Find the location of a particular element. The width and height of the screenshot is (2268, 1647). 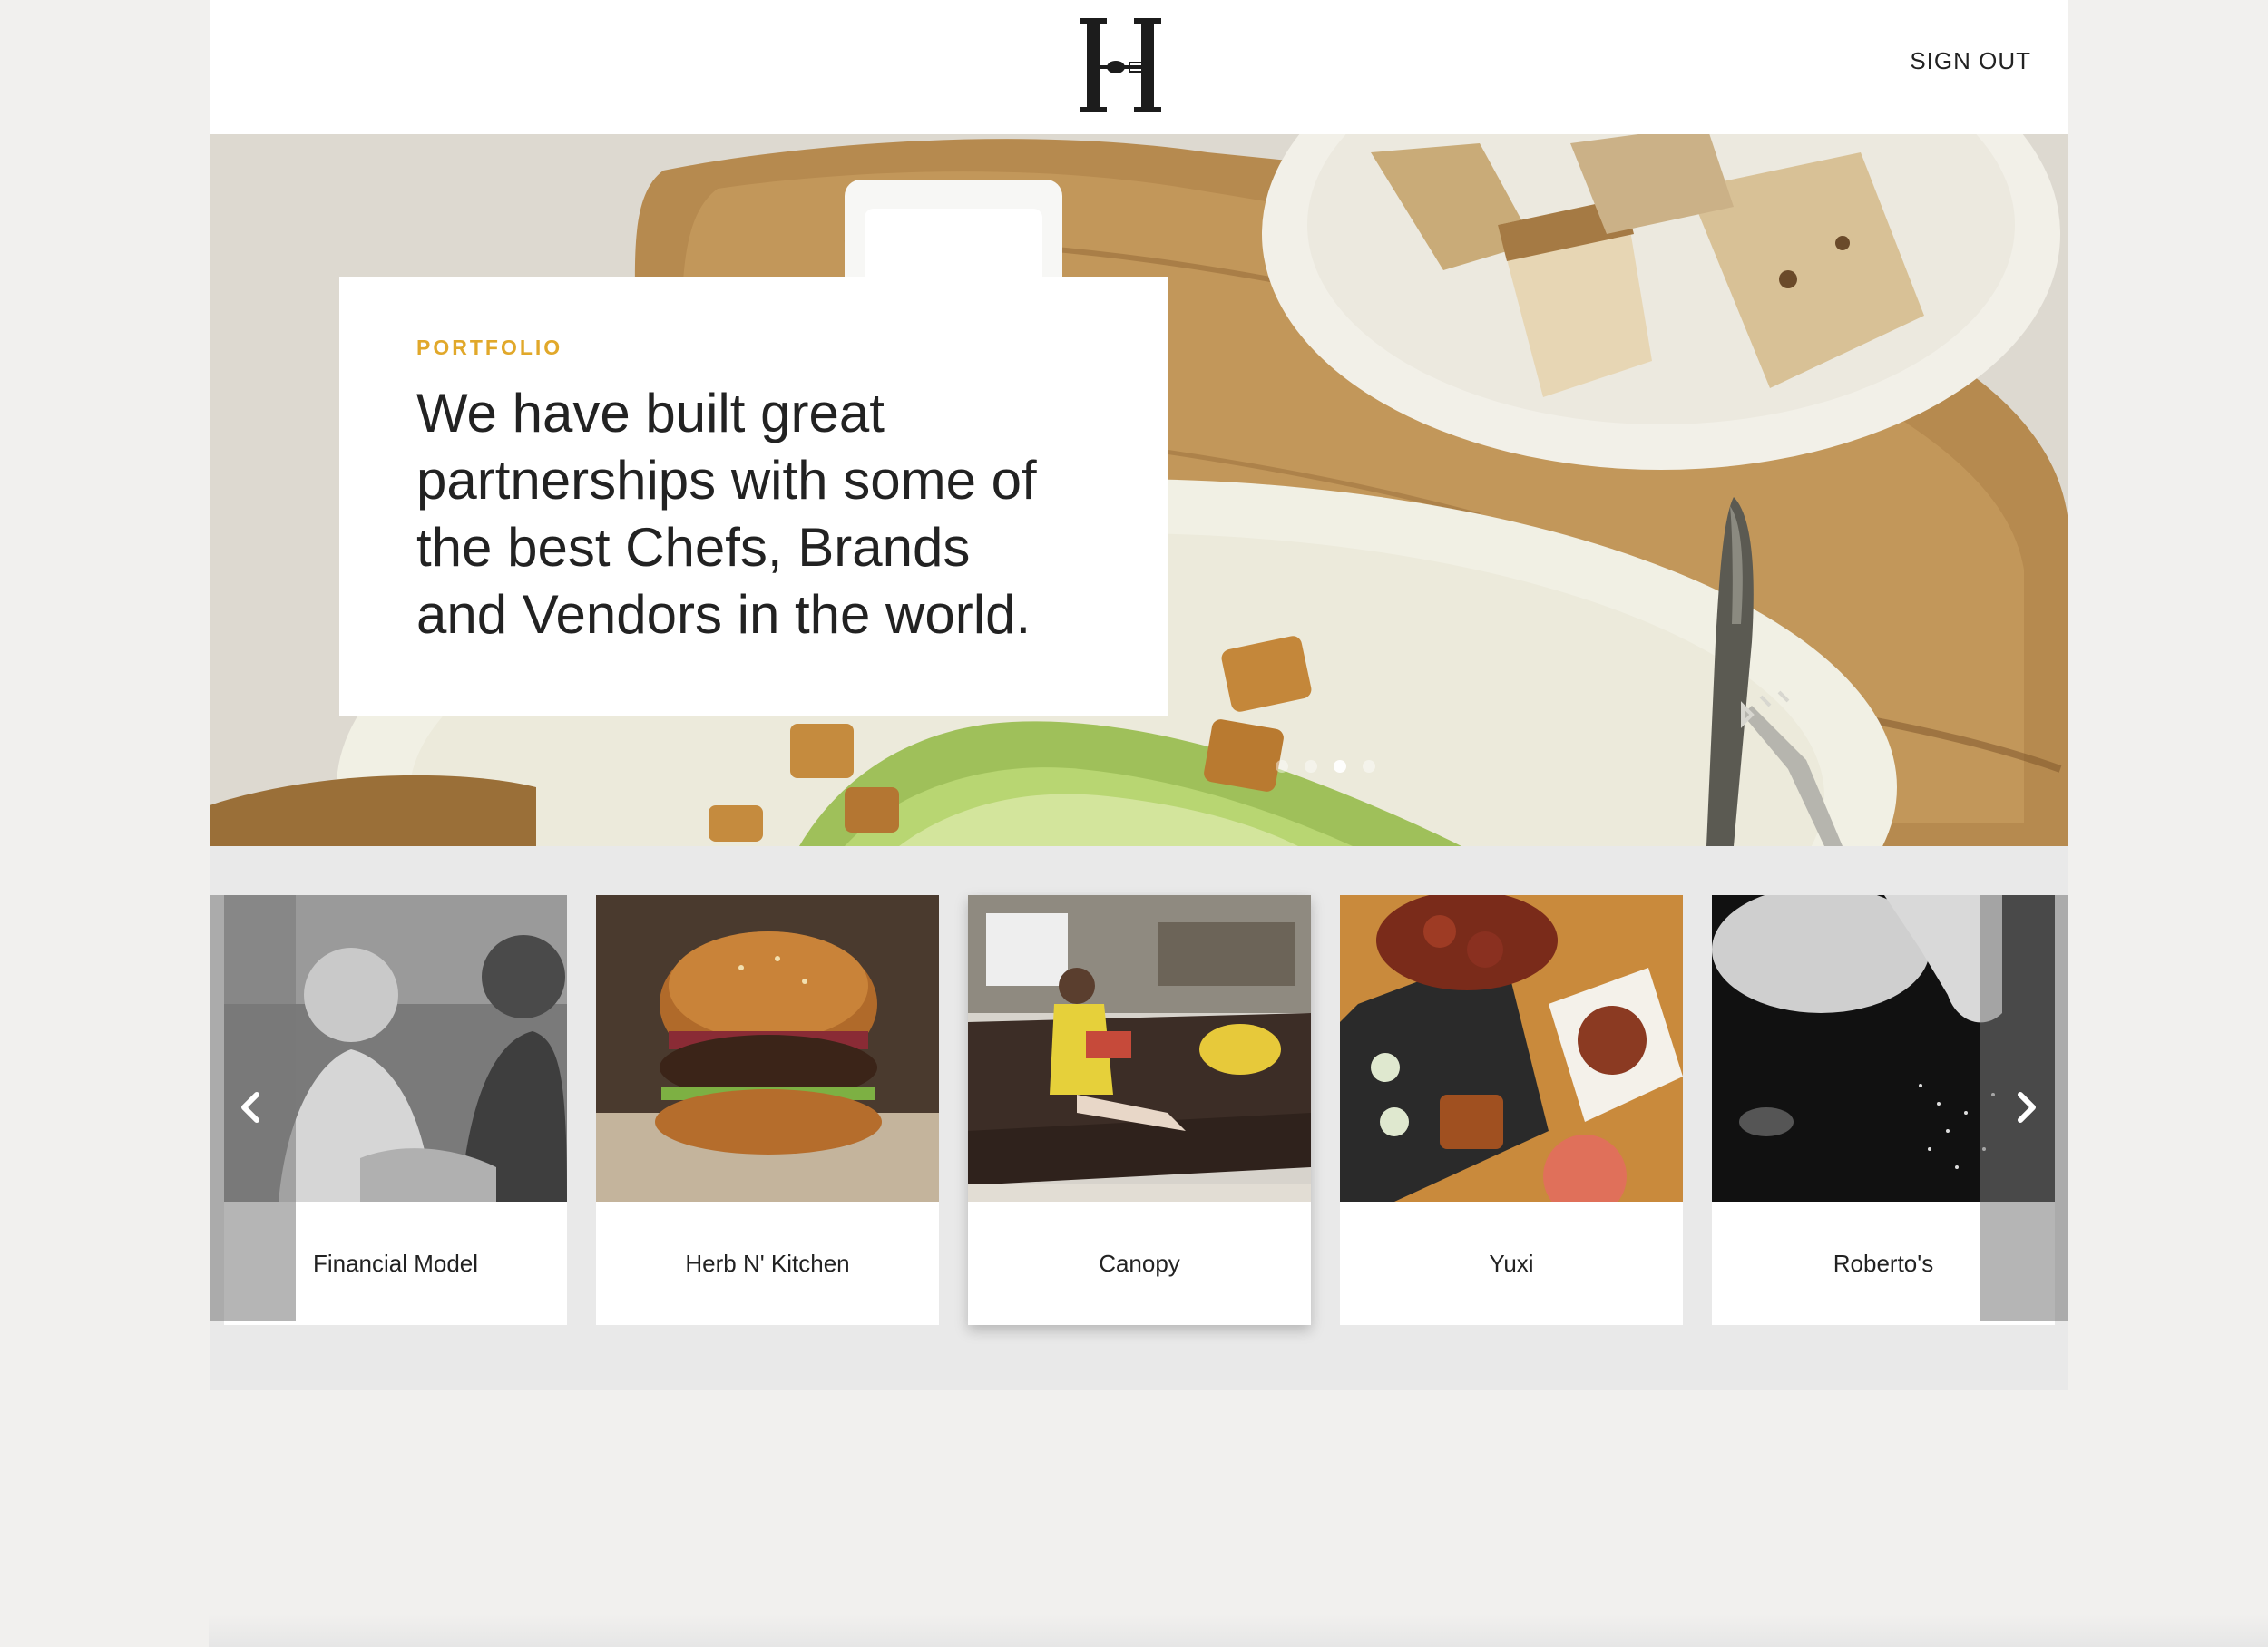

carousel-next-button is located at coordinates (2024, 1108).